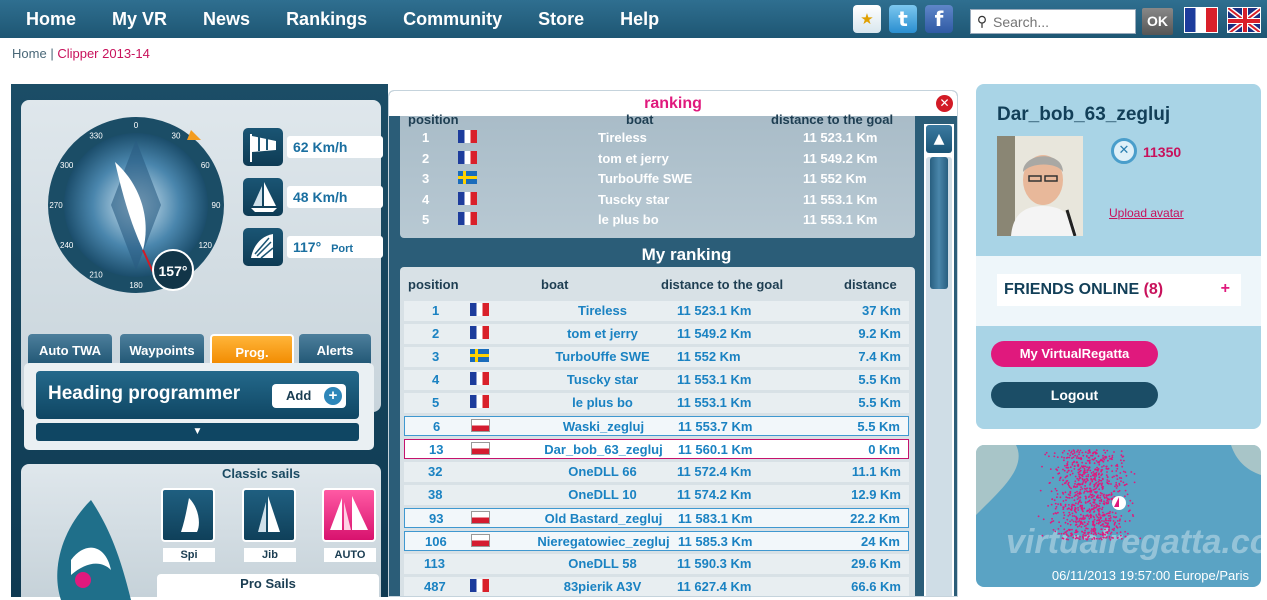 The image size is (1267, 600). What do you see at coordinates (206, 245) in the screenshot?
I see `compass-tick-label: 120` at bounding box center [206, 245].